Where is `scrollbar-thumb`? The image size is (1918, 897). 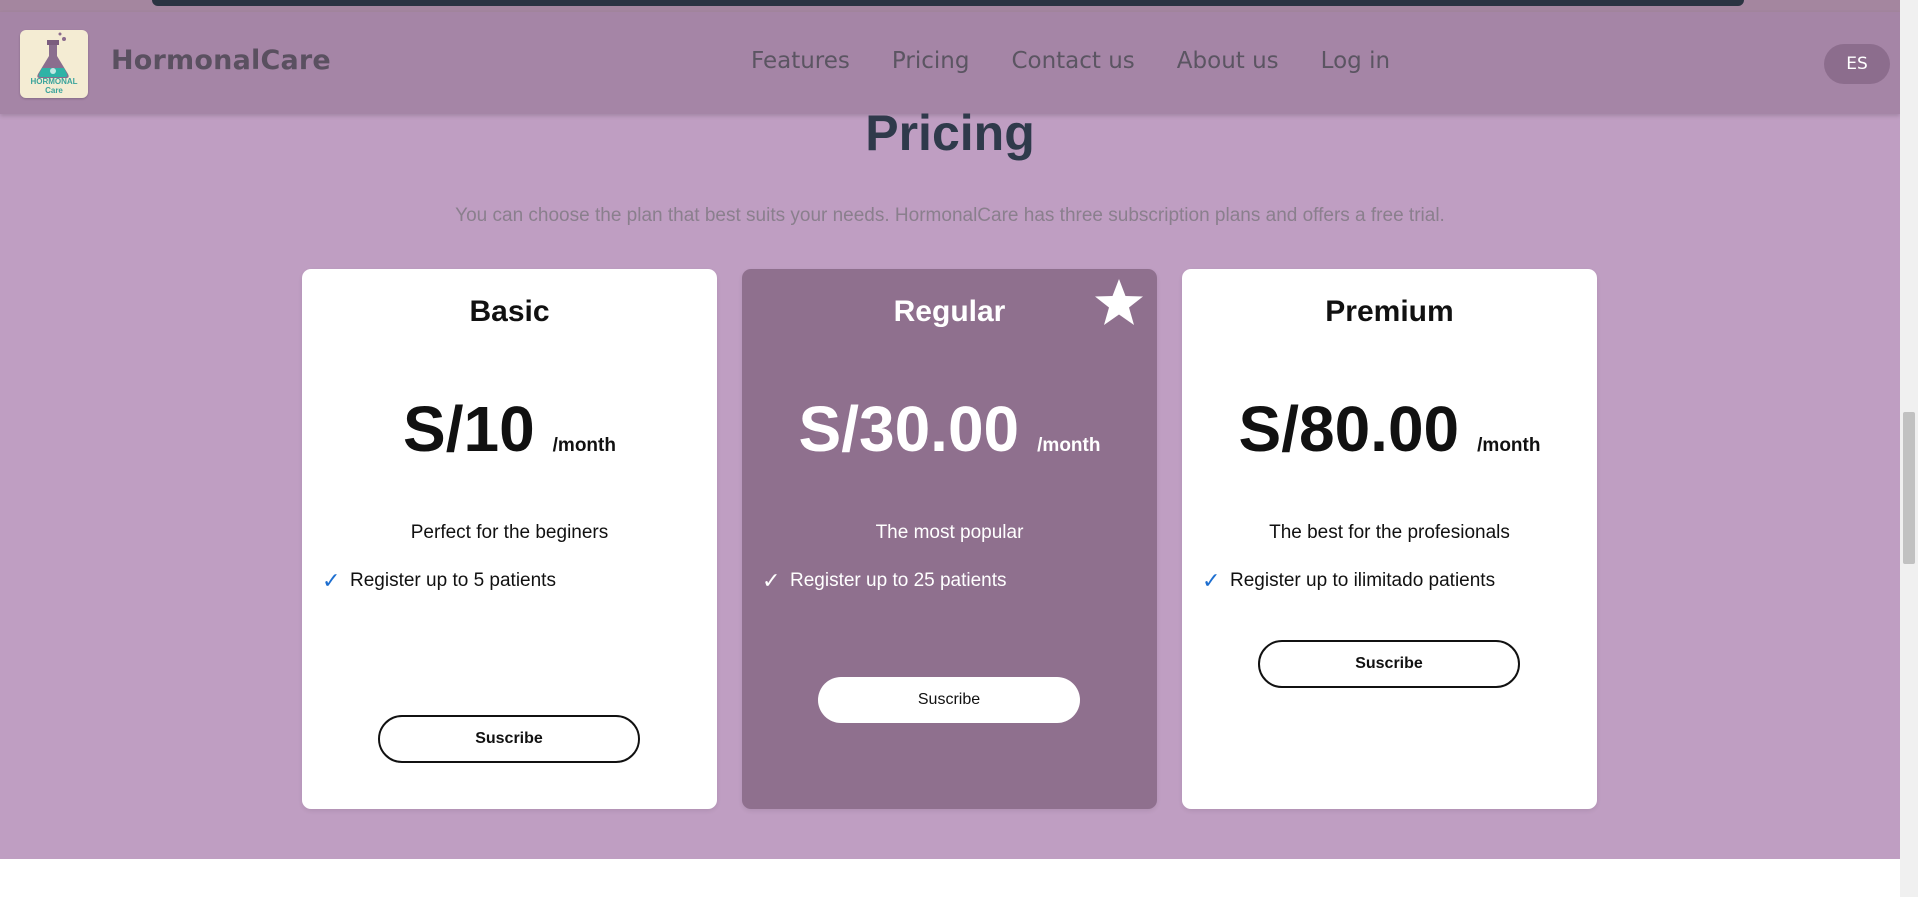 scrollbar-thumb is located at coordinates (1909, 488).